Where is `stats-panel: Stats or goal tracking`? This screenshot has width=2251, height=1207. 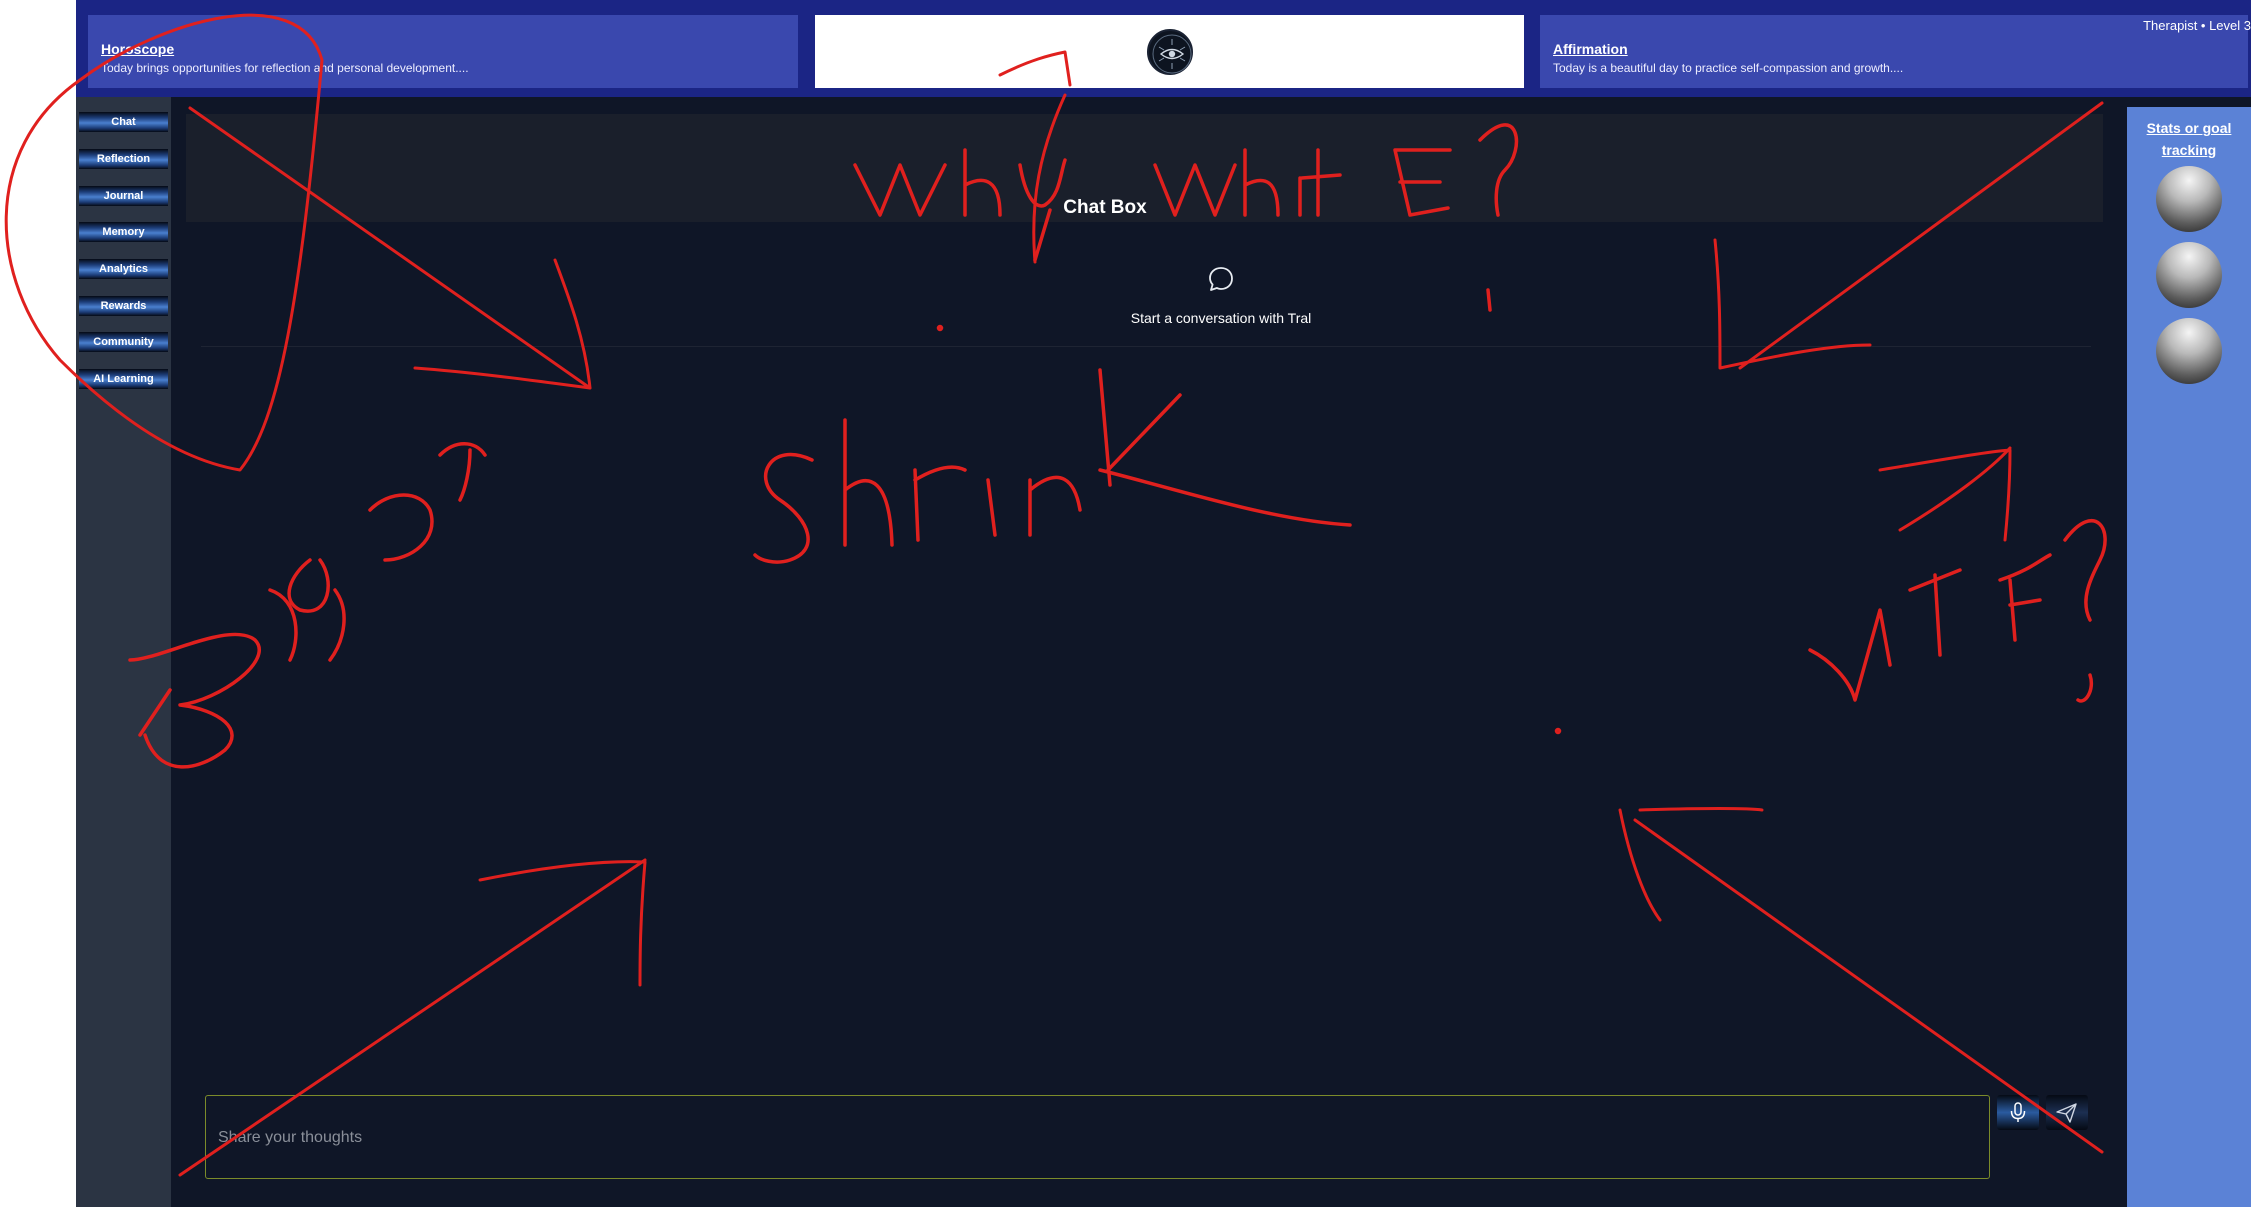 stats-panel: Stats or goal tracking is located at coordinates (2189, 657).